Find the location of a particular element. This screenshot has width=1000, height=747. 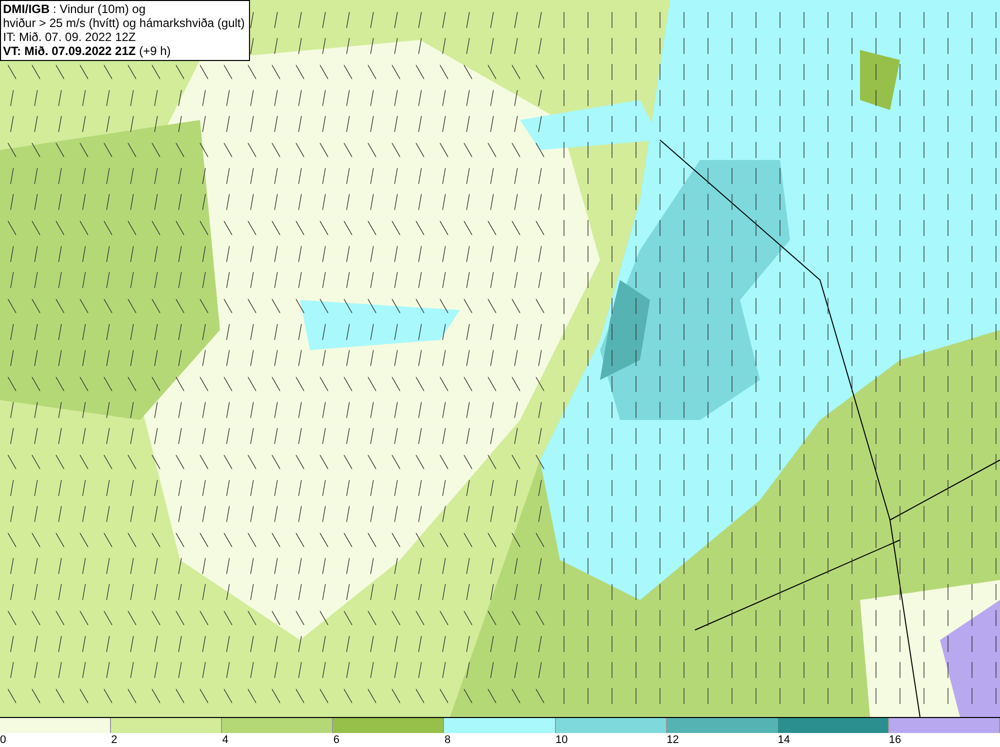

legend-label: 8 is located at coordinates (447, 740).